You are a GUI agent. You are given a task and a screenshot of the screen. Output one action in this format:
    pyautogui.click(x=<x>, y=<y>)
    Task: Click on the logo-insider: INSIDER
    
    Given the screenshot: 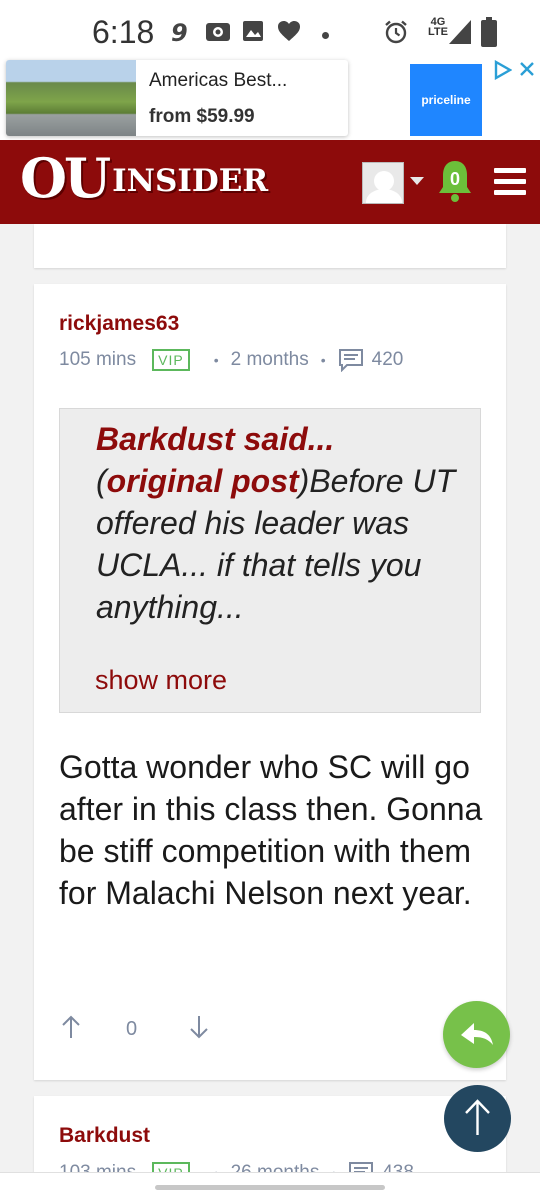 What is the action you would take?
    pyautogui.click(x=190, y=181)
    